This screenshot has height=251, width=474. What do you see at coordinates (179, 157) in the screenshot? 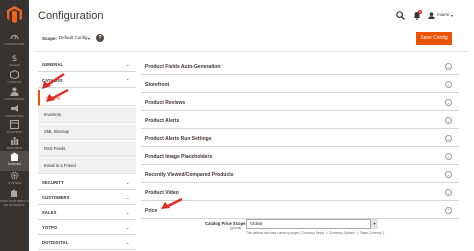
I see `section-title: Product Image Placeholders` at bounding box center [179, 157].